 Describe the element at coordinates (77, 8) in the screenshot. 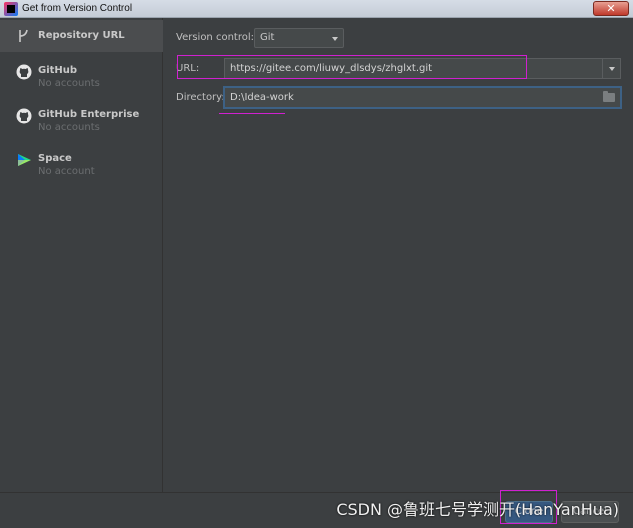

I see `window-title: Get from Version Control` at that location.